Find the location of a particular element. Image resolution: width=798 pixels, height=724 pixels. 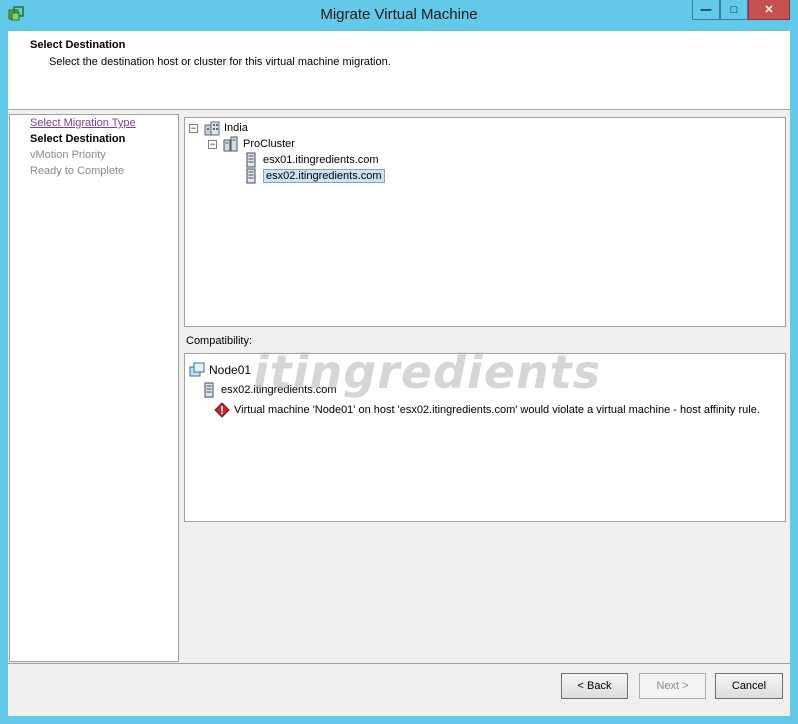

compat-vm-row: Node01 is located at coordinates (220, 370).